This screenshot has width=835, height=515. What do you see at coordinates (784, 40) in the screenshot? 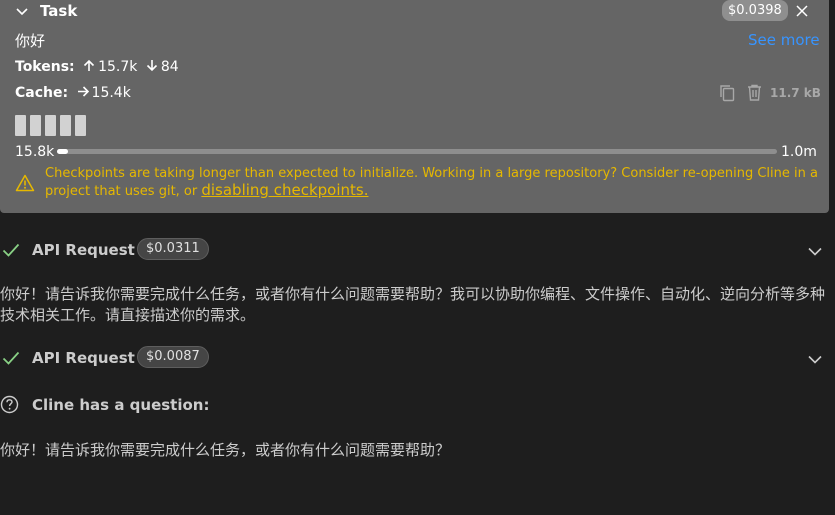
I see `see-more-link: See more` at bounding box center [784, 40].